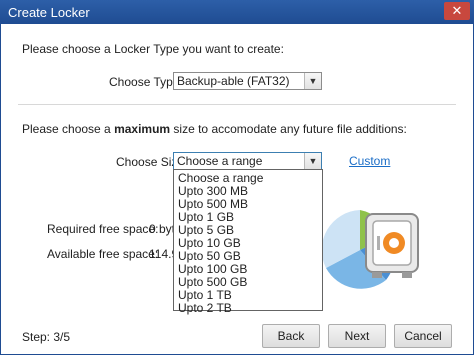 The height and width of the screenshot is (356, 474). I want to click on option-5gb: Upto 5 GB, so click(206, 230).